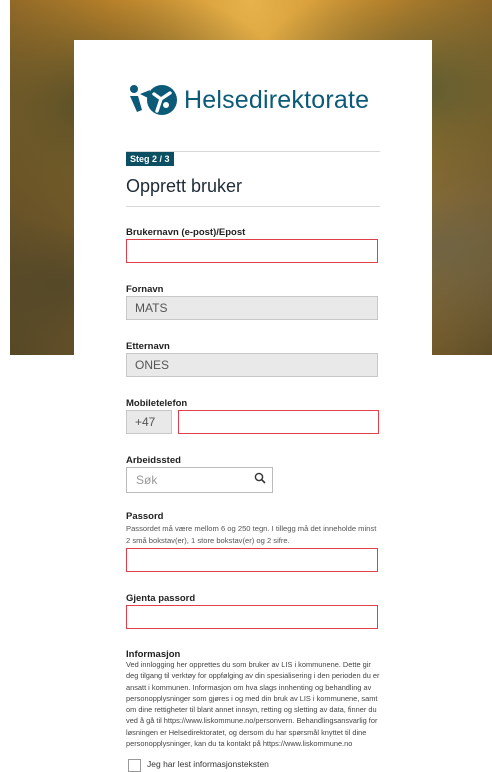  What do you see at coordinates (147, 480) in the screenshot?
I see `workplace-search-placeholder: Søk` at bounding box center [147, 480].